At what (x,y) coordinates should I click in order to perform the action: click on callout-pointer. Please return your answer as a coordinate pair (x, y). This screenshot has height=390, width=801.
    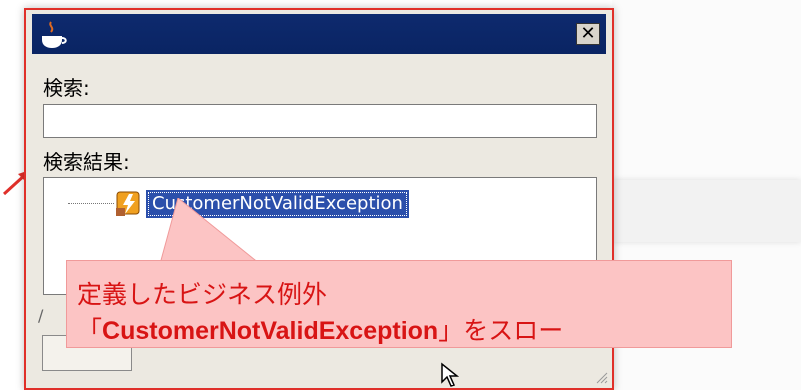
    Looking at the image, I should click on (210, 231).